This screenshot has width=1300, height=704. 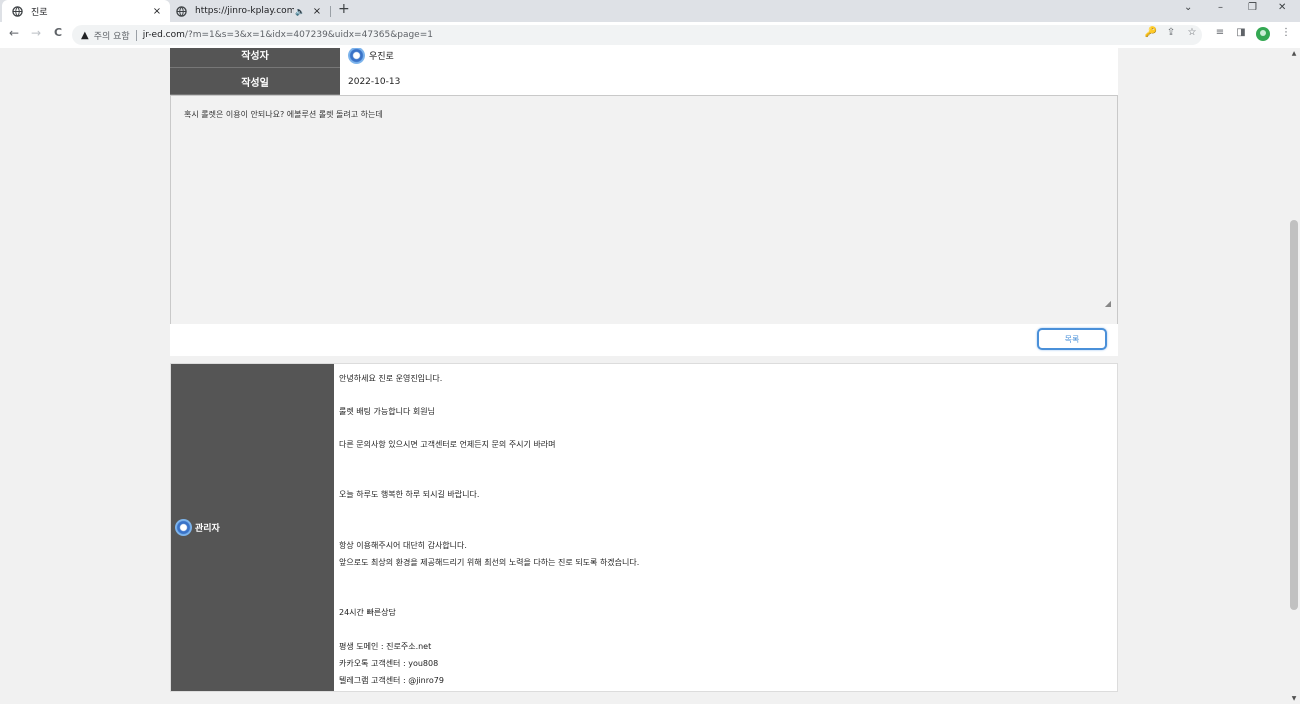 What do you see at coordinates (1252, 7) in the screenshot?
I see `restore-button: ❐` at bounding box center [1252, 7].